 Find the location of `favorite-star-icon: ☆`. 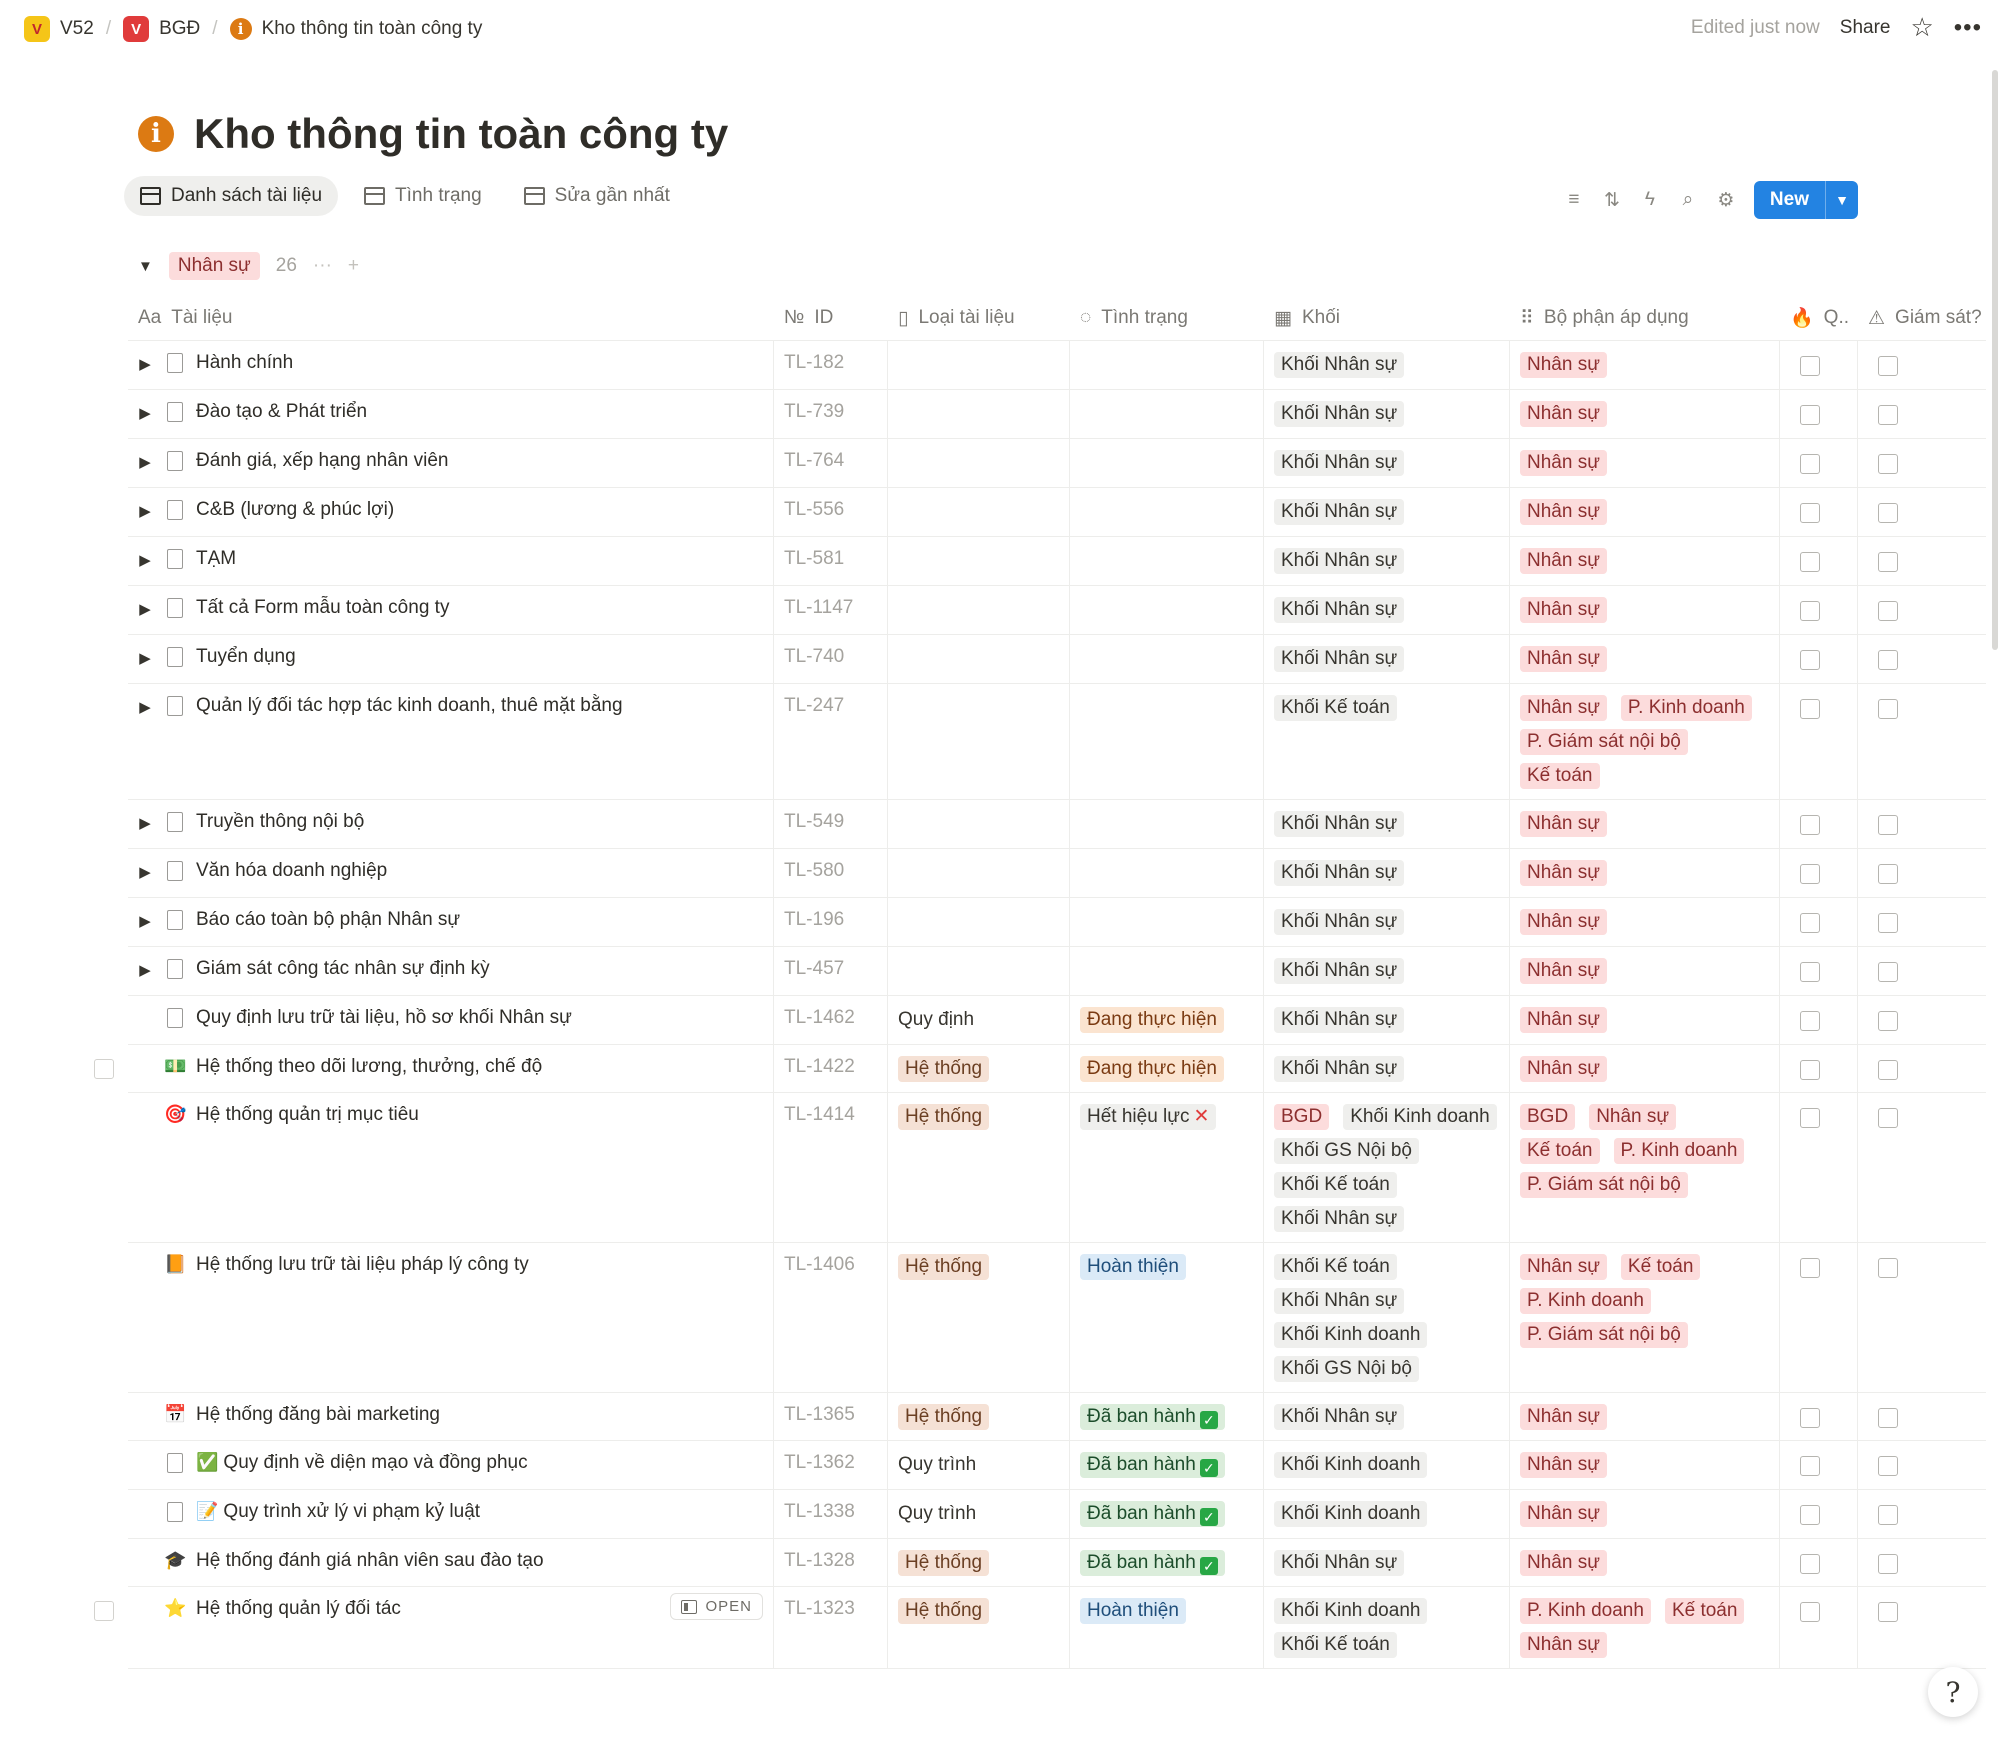

favorite-star-icon: ☆ is located at coordinates (1921, 27).